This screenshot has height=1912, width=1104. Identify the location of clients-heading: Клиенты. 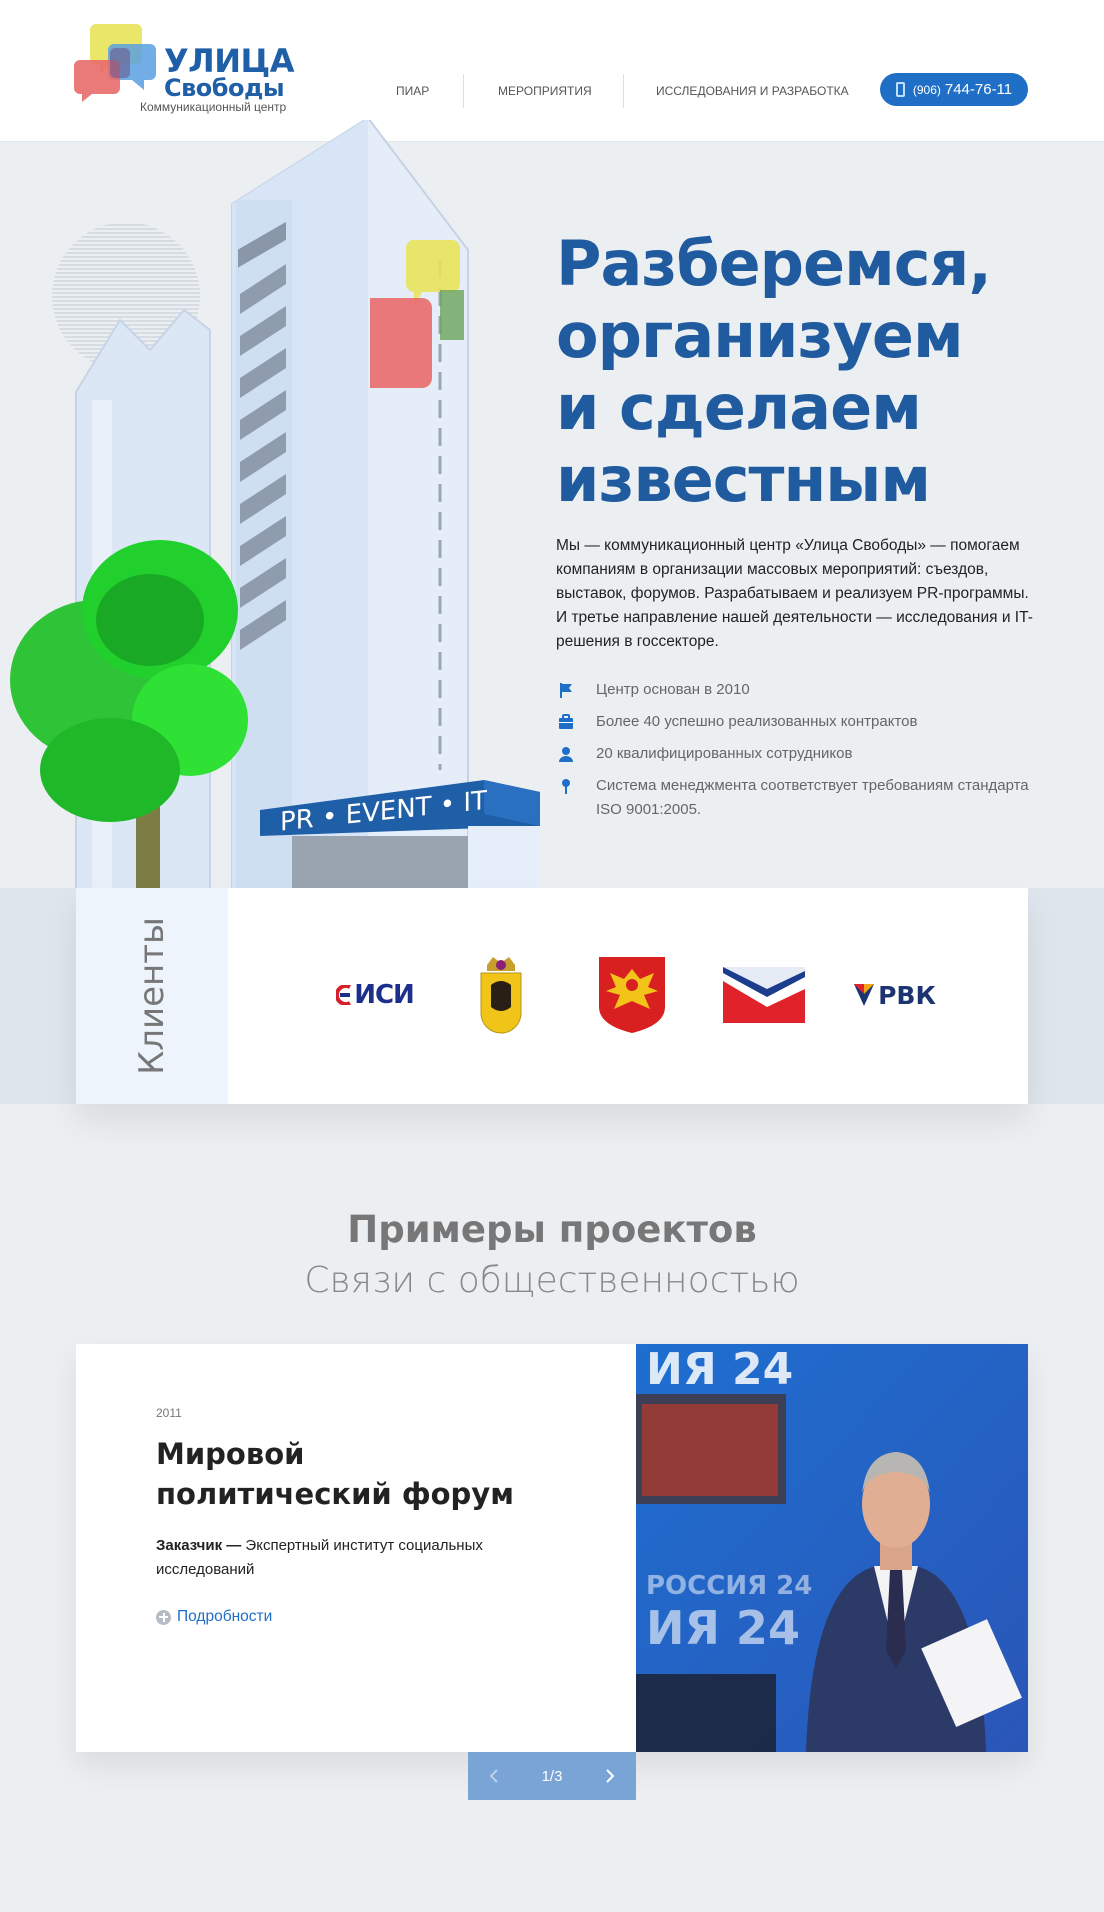
(152, 996).